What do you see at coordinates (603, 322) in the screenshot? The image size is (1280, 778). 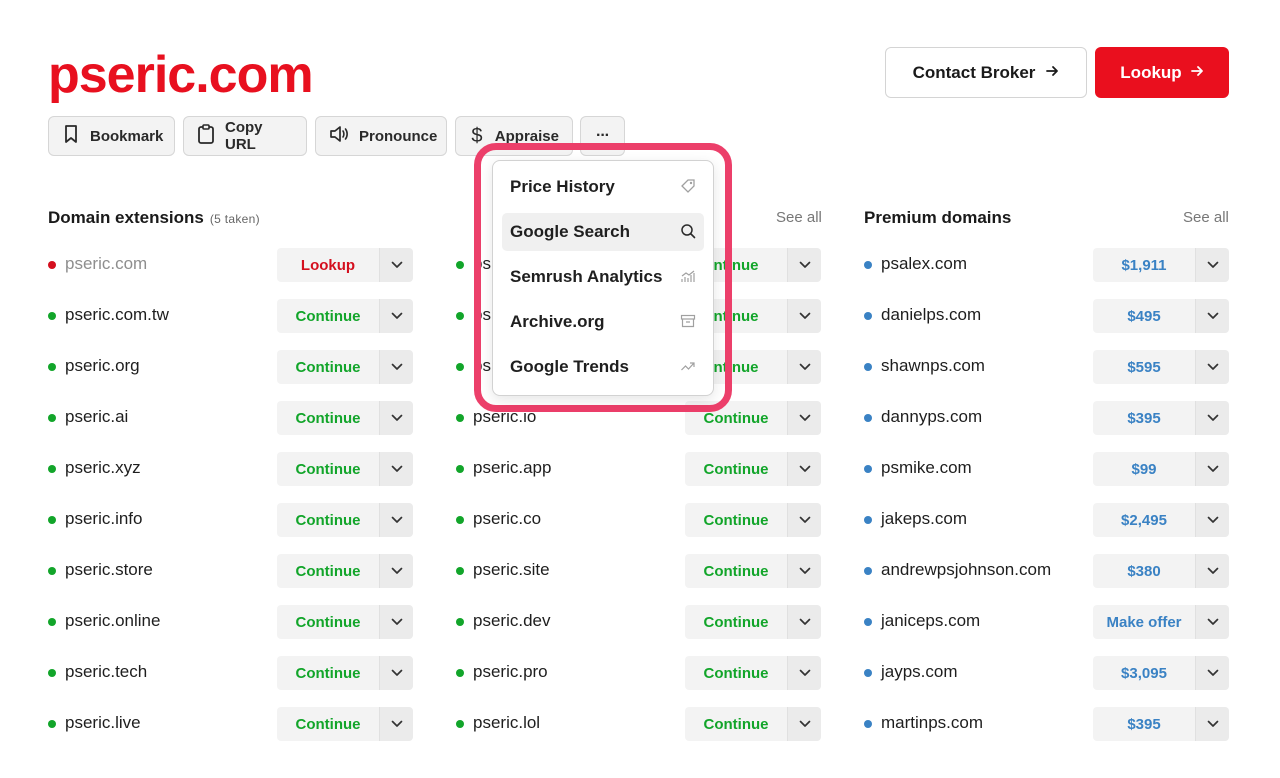 I see `menu-item-archive-org: Archive.org` at bounding box center [603, 322].